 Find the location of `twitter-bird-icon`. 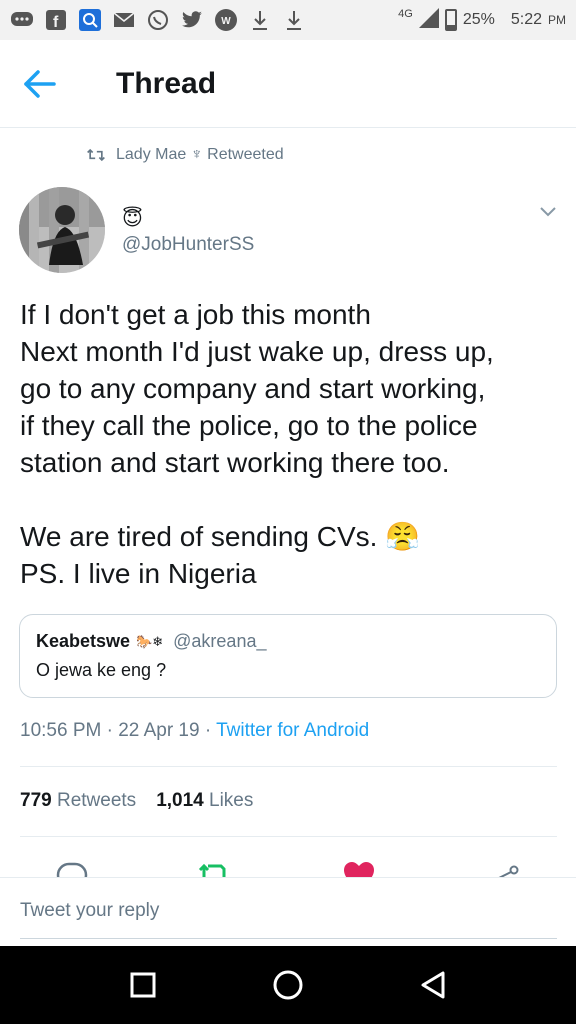

twitter-bird-icon is located at coordinates (192, 20).